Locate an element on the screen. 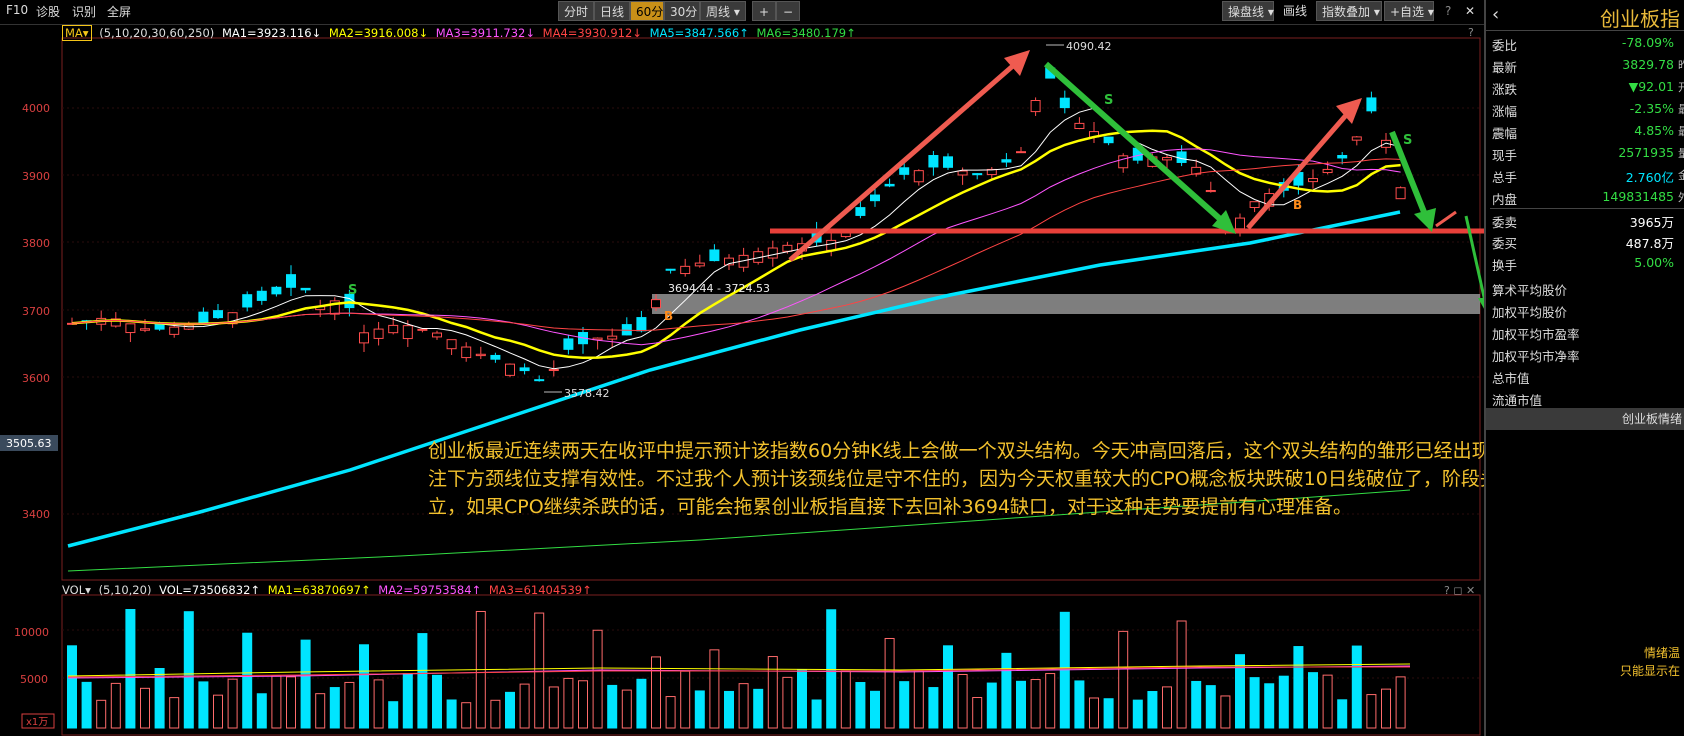 This screenshot has height=736, width=1684. ma1-value: MA1=3923.116↓ is located at coordinates (271, 33).